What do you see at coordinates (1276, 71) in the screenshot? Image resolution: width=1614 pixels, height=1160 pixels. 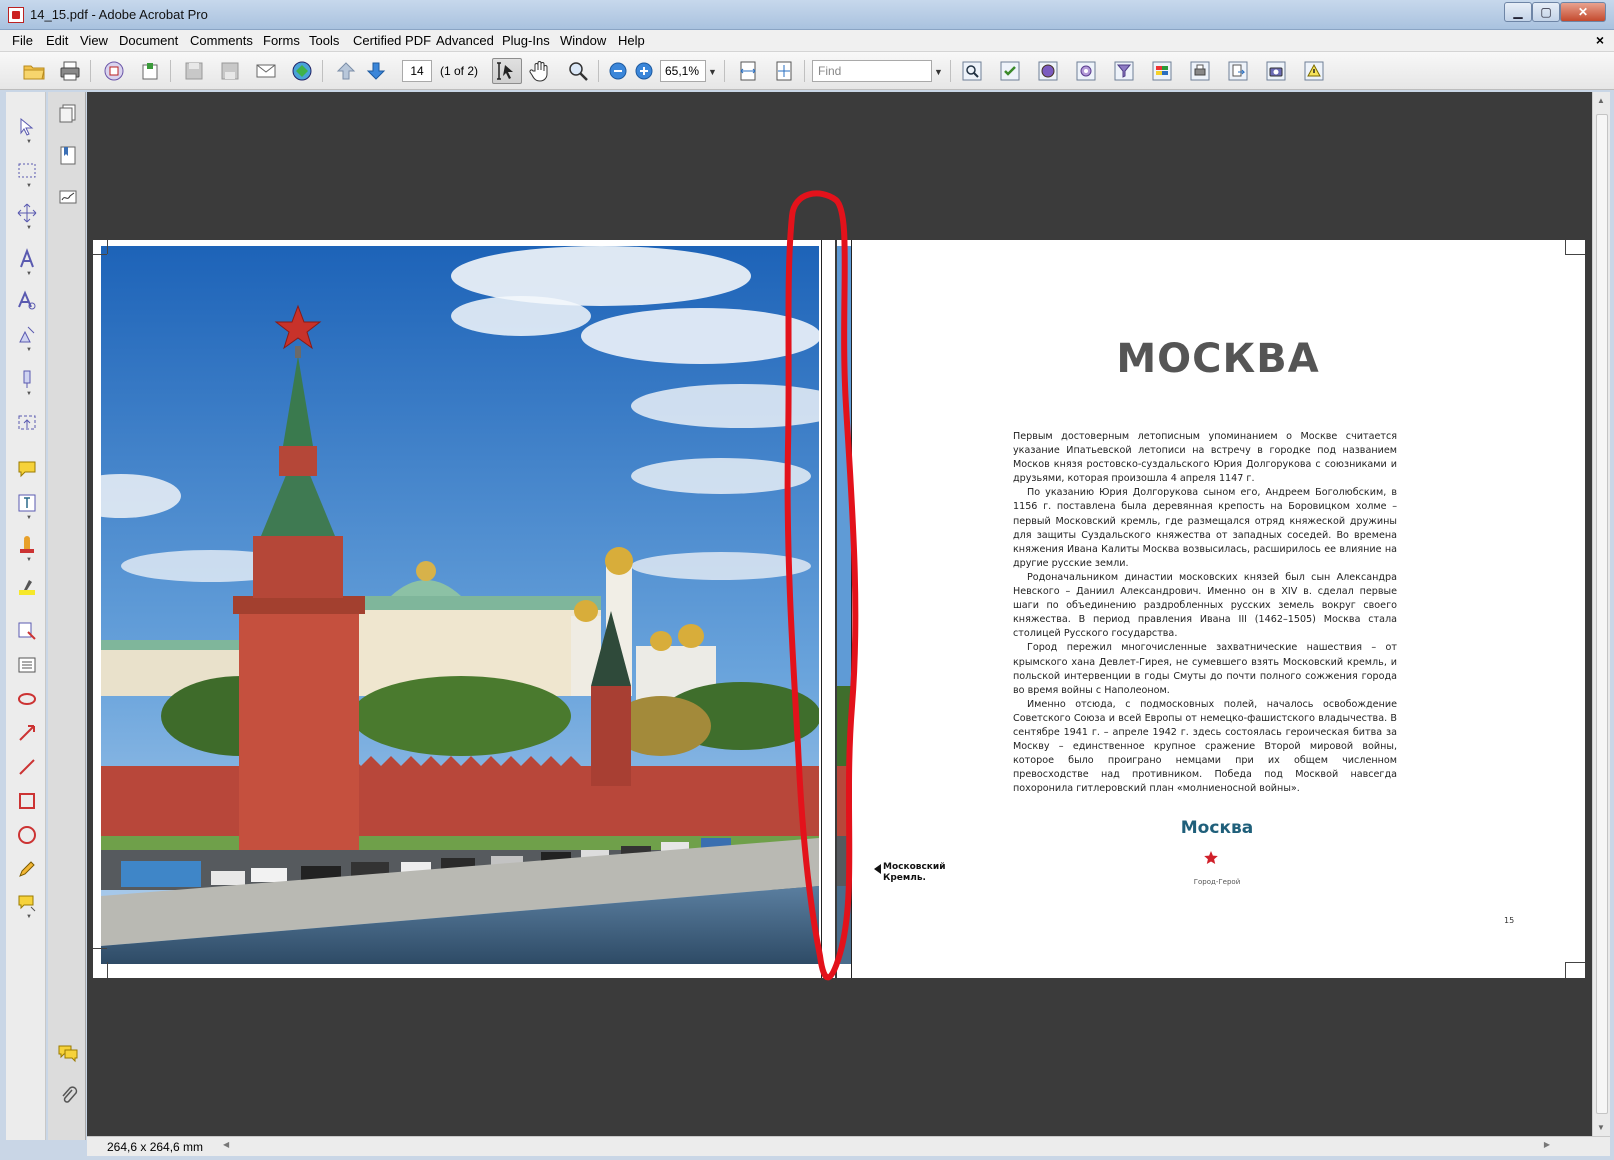 I see `snapshot-icon` at bounding box center [1276, 71].